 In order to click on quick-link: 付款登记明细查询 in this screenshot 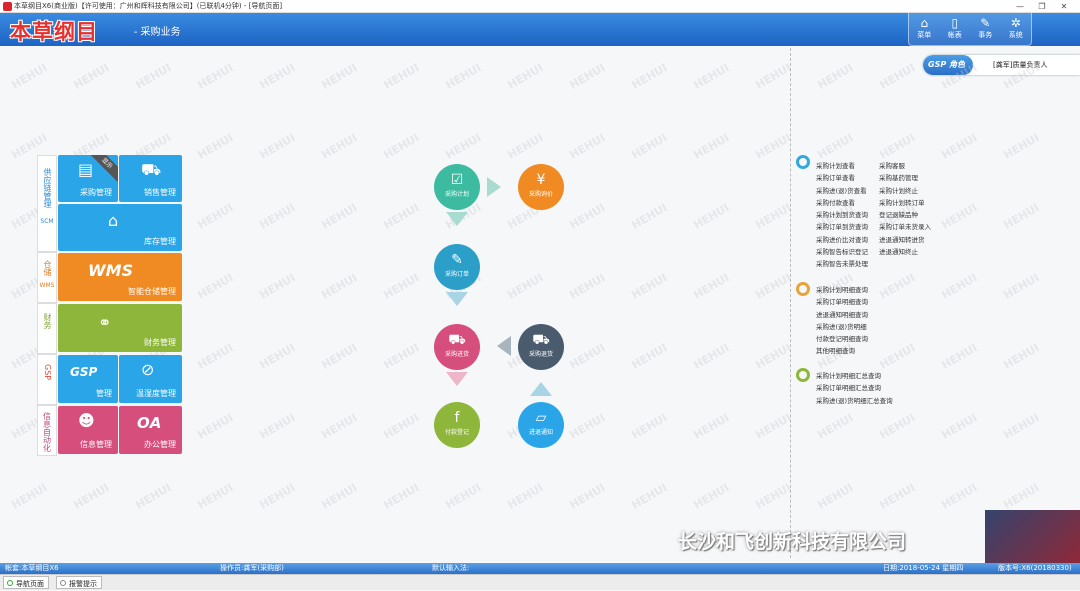, I will do `click(842, 339)`.